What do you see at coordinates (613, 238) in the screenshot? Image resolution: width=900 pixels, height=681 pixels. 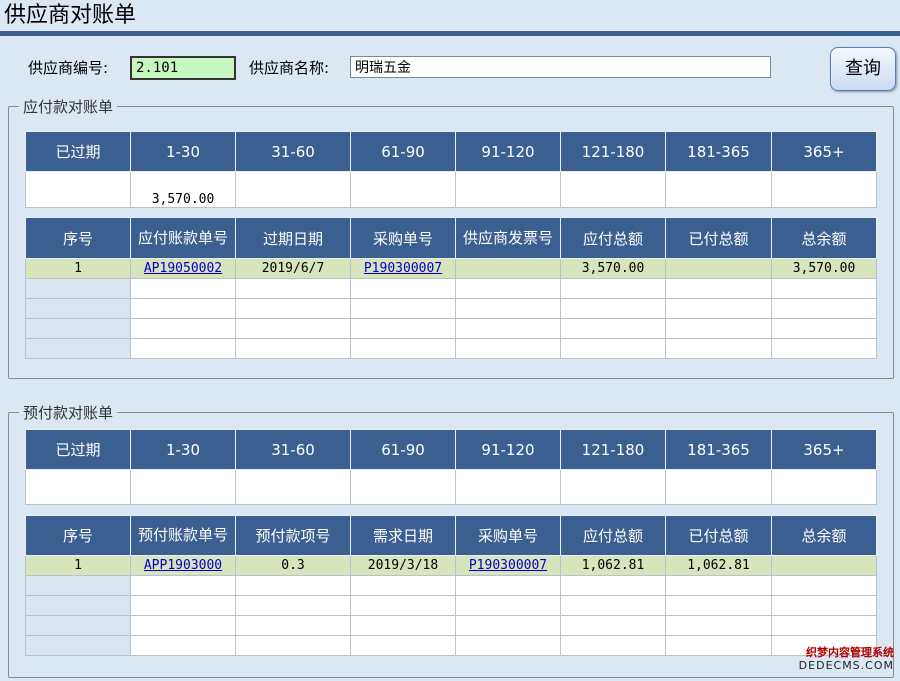 I see `payable-detail-header: 应付总额` at bounding box center [613, 238].